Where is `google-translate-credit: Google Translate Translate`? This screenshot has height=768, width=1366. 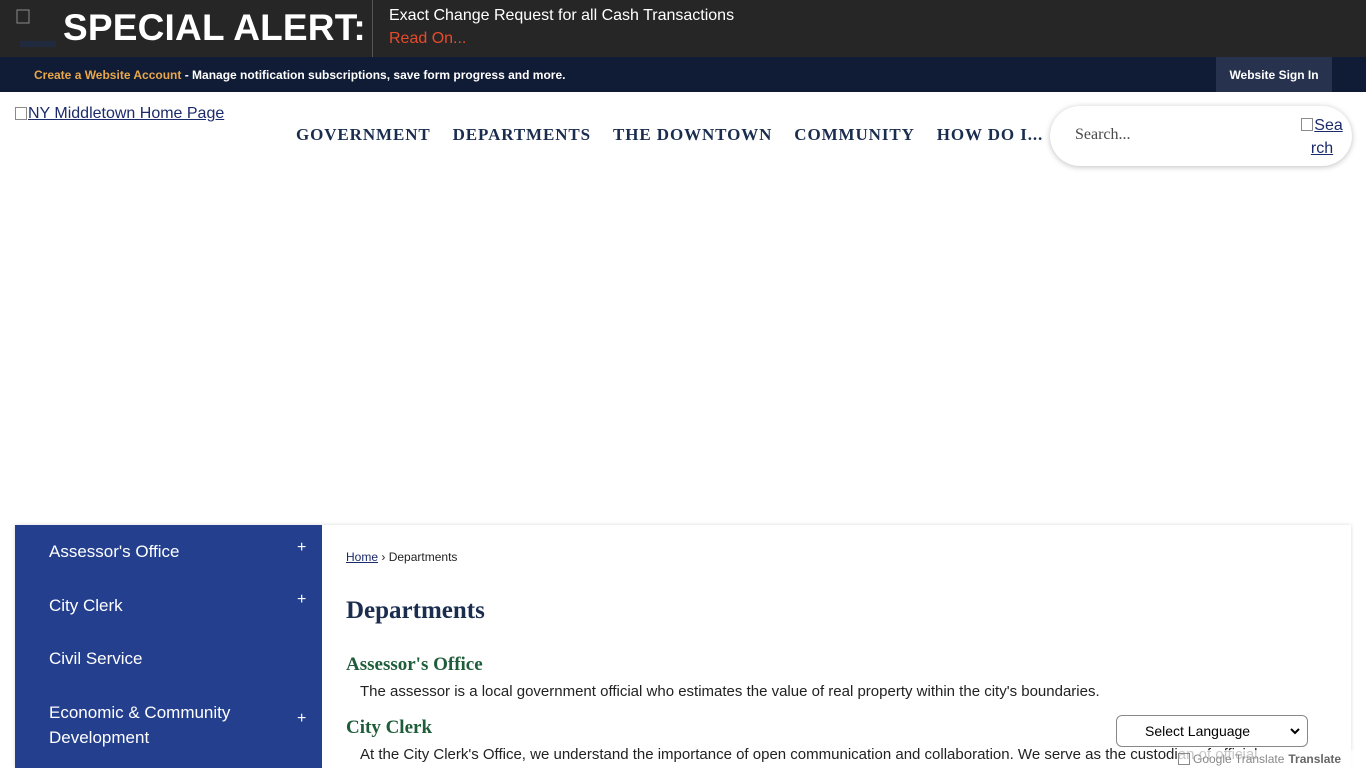
google-translate-credit: Google Translate Translate is located at coordinates (1270, 759).